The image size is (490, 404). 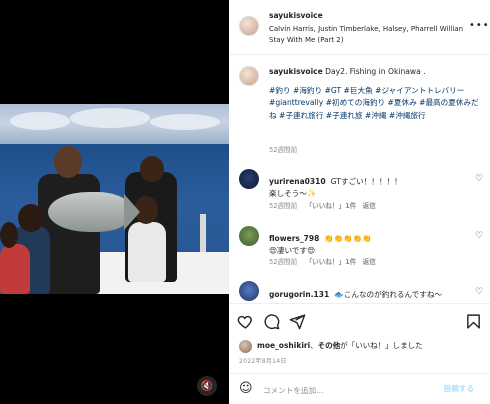 What do you see at coordinates (249, 76) in the screenshot?
I see `caption-avatar` at bounding box center [249, 76].